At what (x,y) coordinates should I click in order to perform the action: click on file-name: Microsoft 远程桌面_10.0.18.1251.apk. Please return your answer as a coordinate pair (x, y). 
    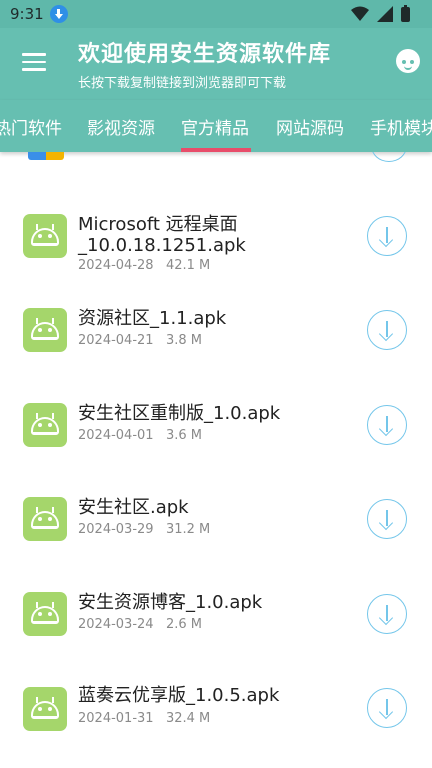
    Looking at the image, I should click on (162, 235).